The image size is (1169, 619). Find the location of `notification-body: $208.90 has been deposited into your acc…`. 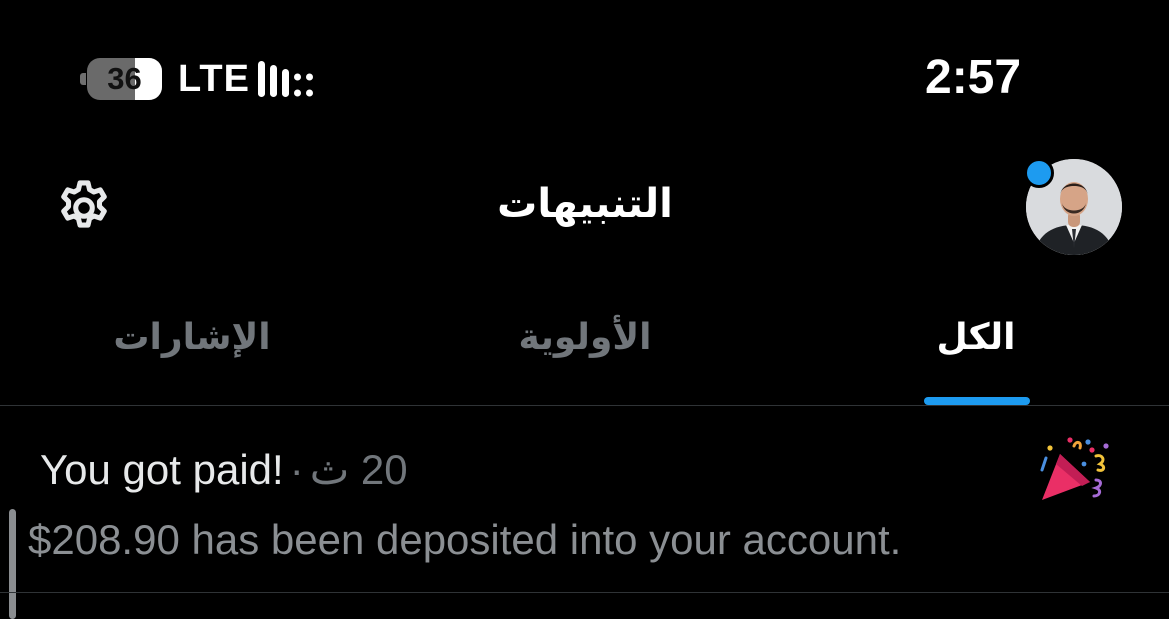

notification-body: $208.90 has been deposited into your acc… is located at coordinates (465, 539).